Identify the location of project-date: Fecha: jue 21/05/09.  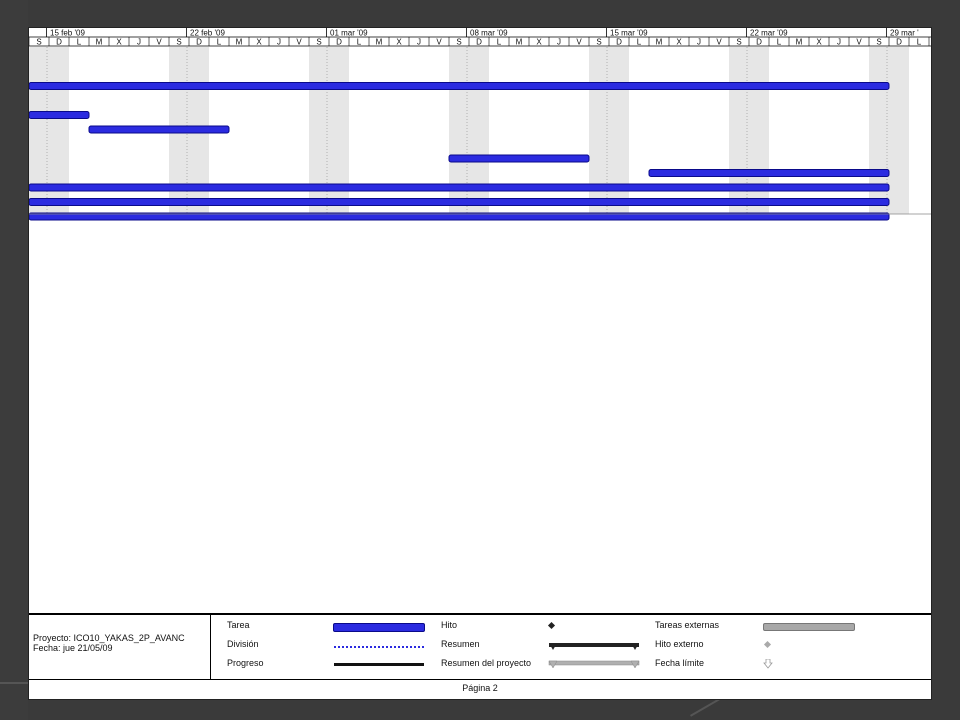
(73, 648).